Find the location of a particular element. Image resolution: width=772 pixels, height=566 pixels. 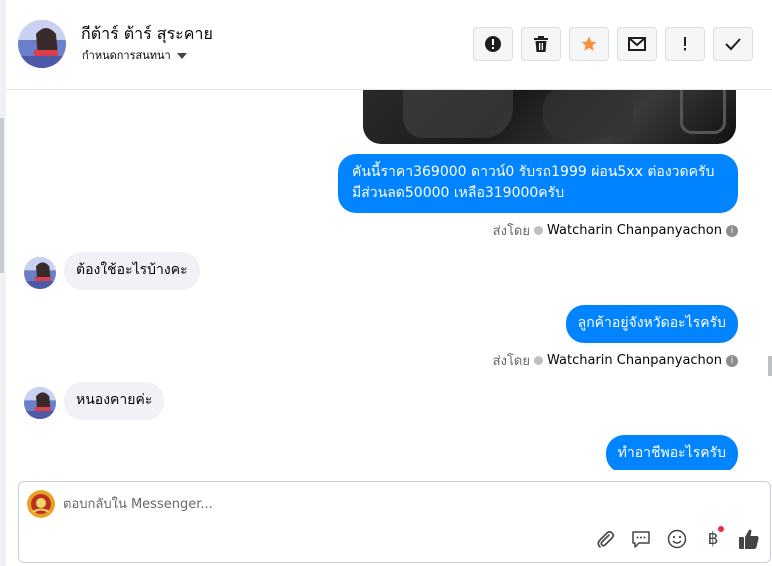

mark-done-button is located at coordinates (733, 44).